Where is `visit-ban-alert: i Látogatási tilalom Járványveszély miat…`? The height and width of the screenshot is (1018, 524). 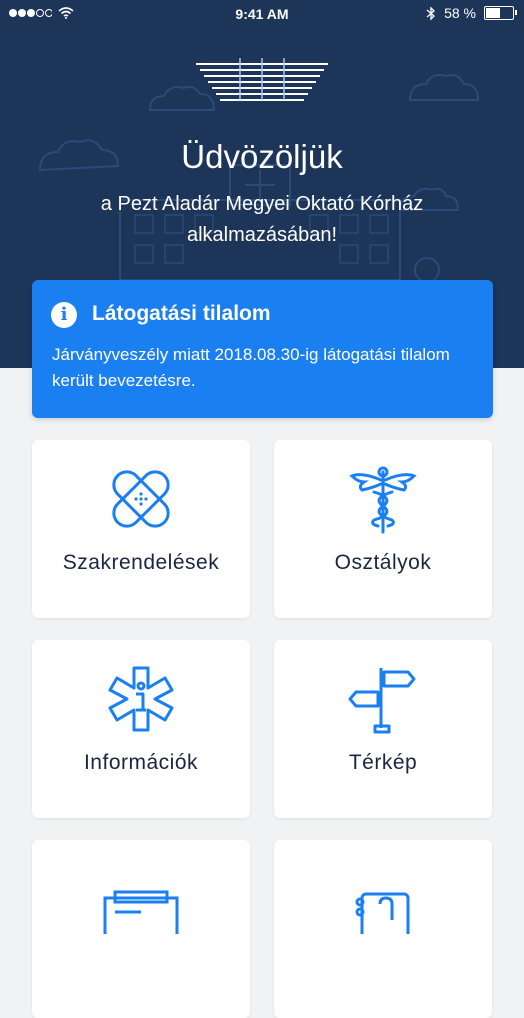
visit-ban-alert: i Látogatási tilalom Járványveszély miat… is located at coordinates (262, 349).